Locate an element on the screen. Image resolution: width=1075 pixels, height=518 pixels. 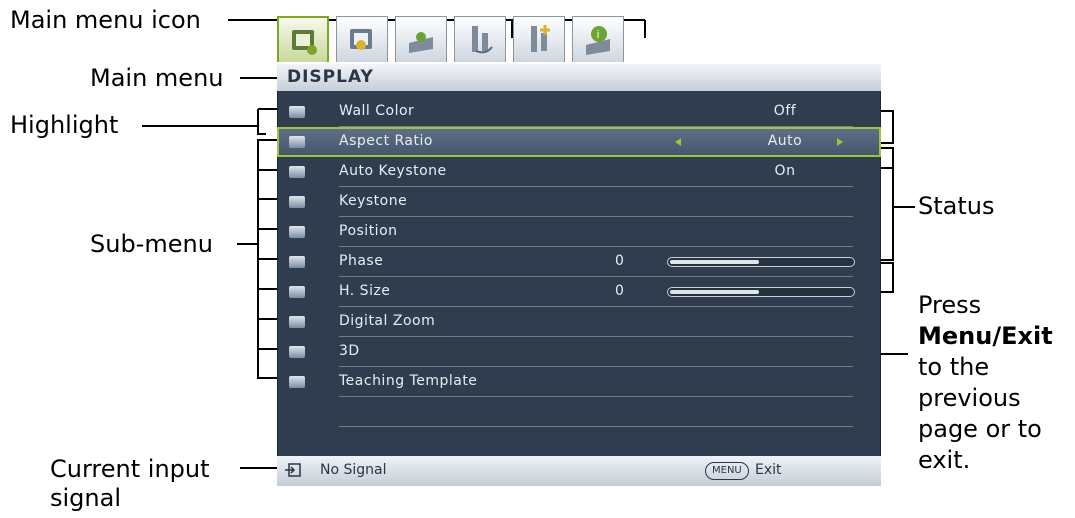
tab-system-advanced is located at coordinates (539, 39).